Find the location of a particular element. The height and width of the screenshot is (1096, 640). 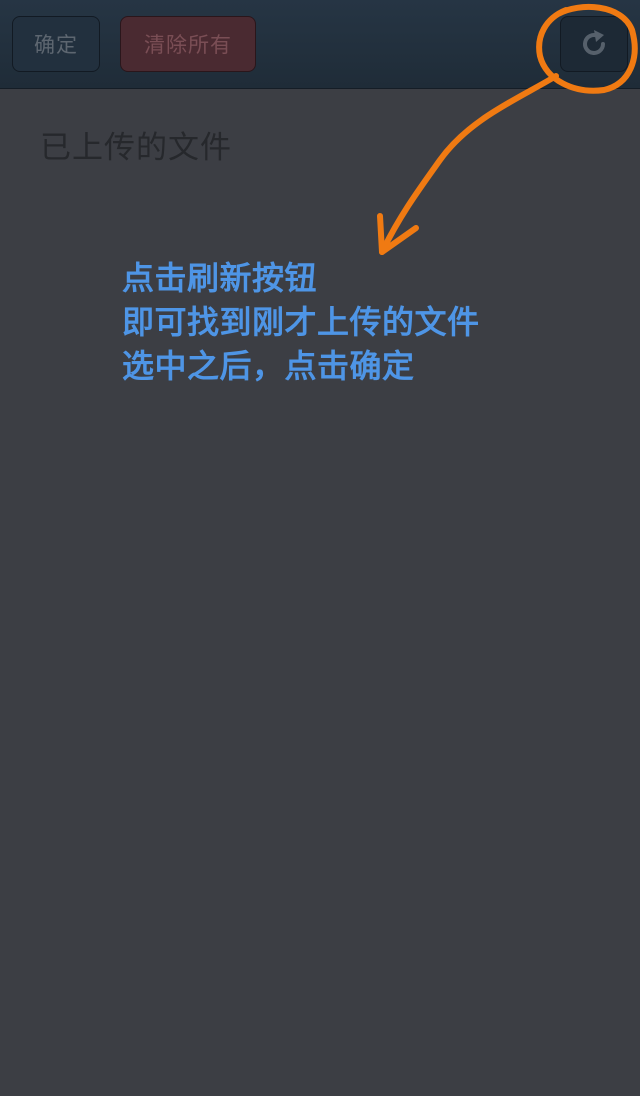

annotation-overlay is located at coordinates (507, 129).